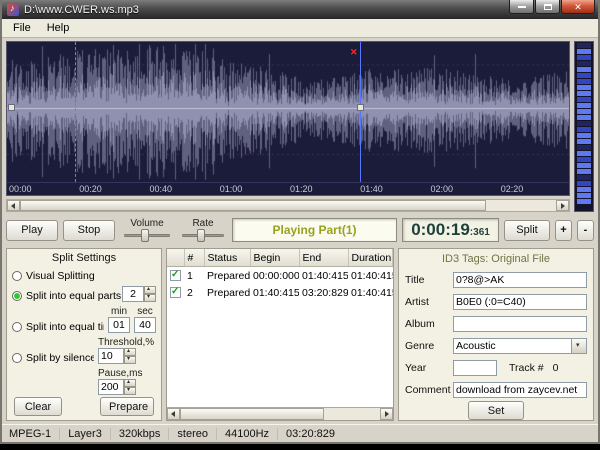 This screenshot has width=600, height=450. What do you see at coordinates (416, 368) in the screenshot?
I see `year-label: Year` at bounding box center [416, 368].